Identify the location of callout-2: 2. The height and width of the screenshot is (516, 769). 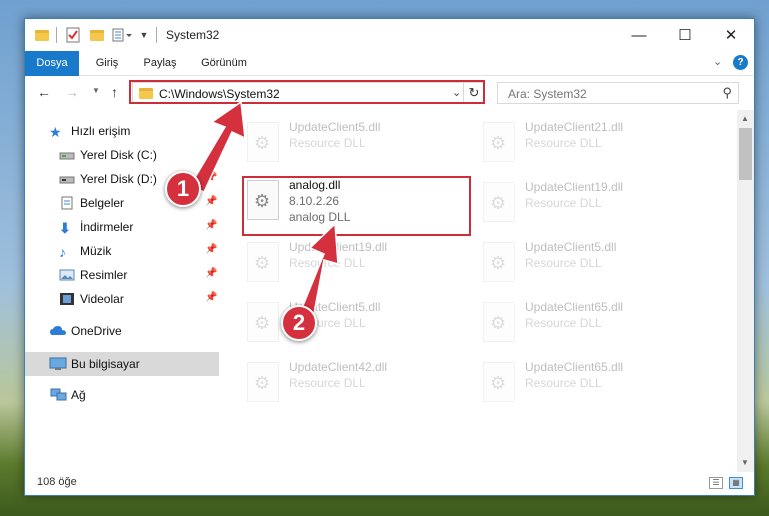
(299, 323).